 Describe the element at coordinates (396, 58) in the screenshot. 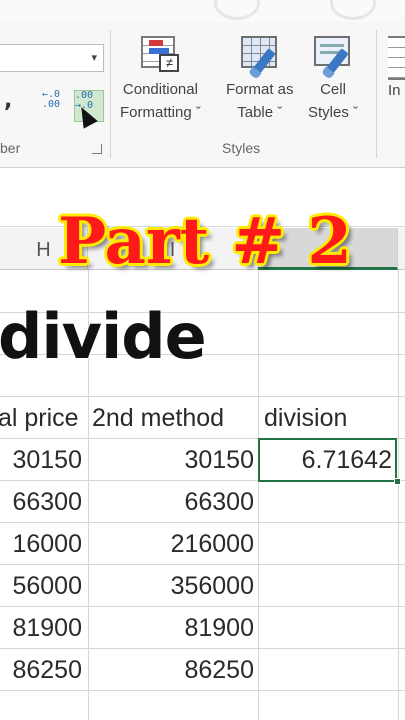

I see `insert-cells-icon` at that location.